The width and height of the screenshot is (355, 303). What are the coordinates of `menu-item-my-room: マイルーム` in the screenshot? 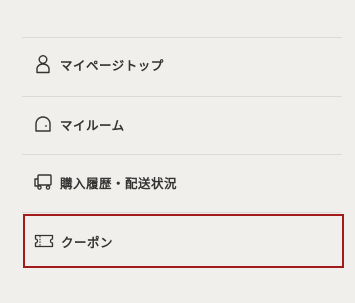 It's located at (182, 124).